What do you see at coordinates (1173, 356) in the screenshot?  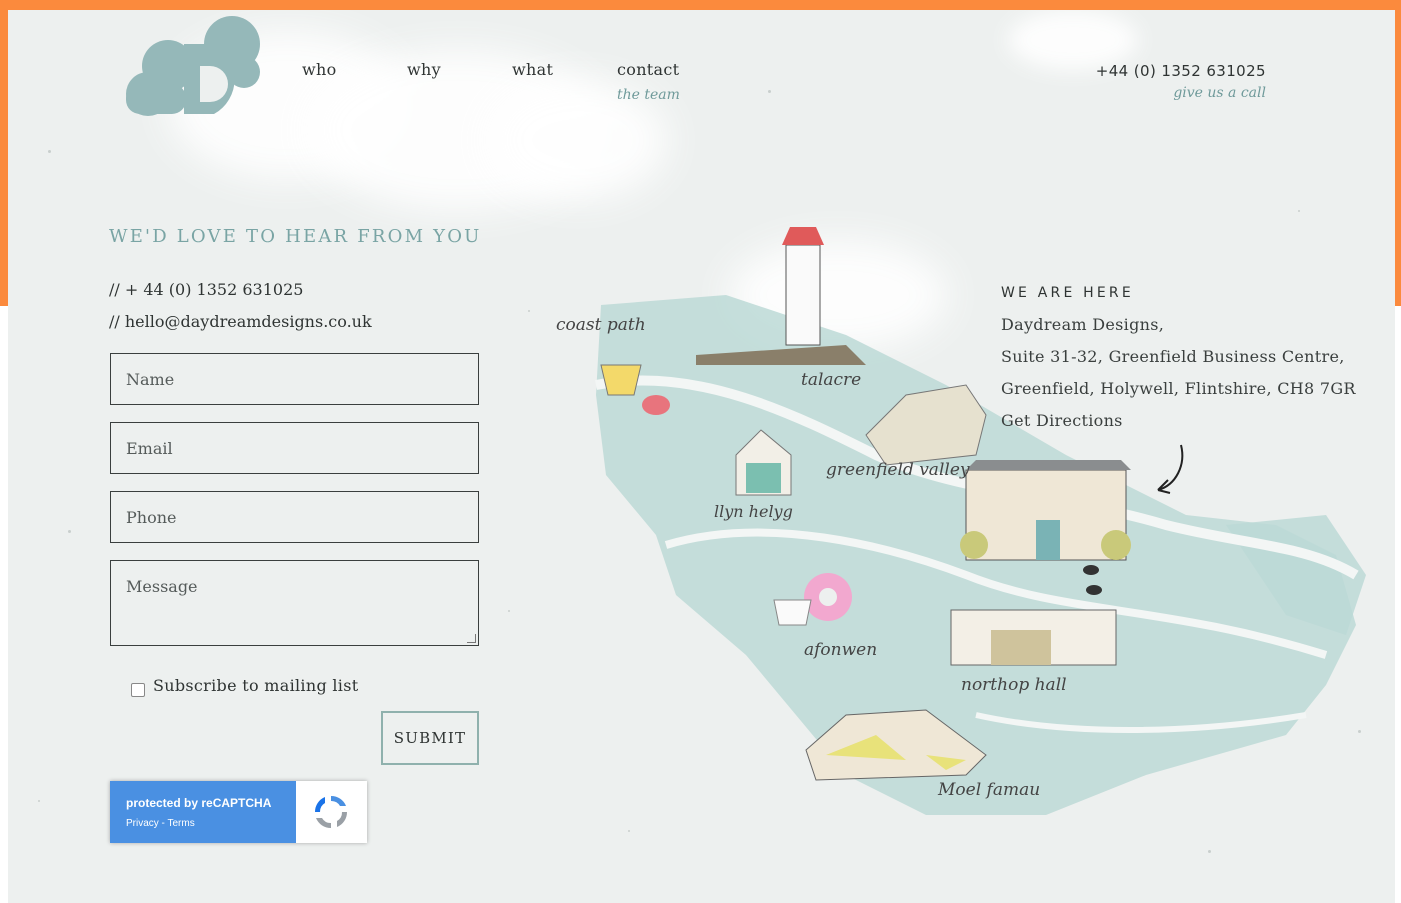 I see `location-line1: Suite 31-32, Greenfield Business Centre,` at bounding box center [1173, 356].